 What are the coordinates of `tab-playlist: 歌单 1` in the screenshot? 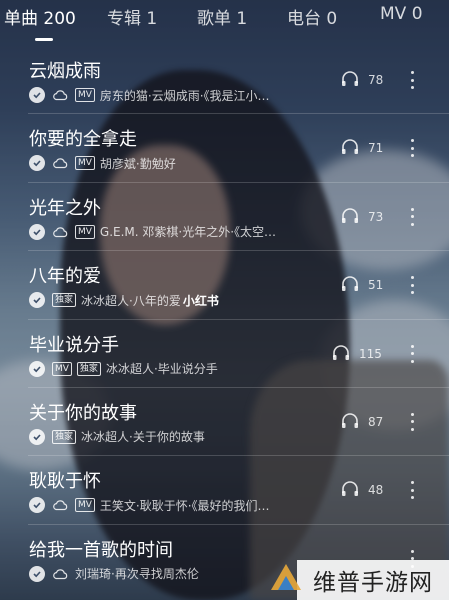 It's located at (222, 16).